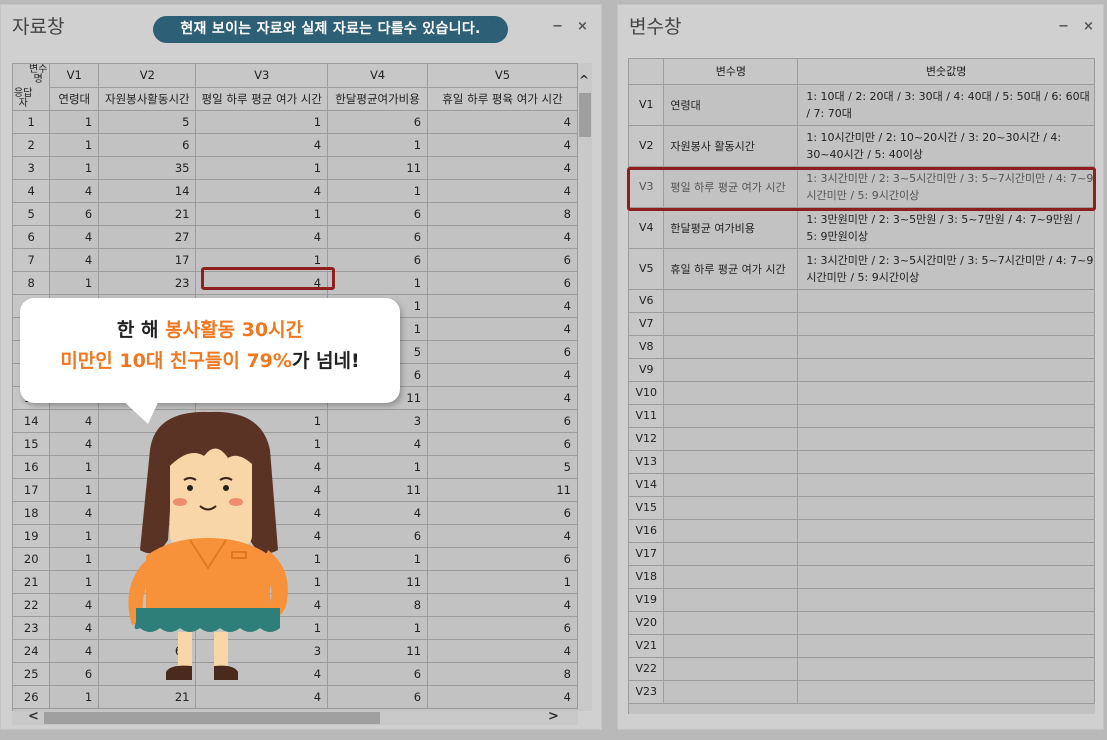 Image resolution: width=1107 pixels, height=740 pixels. What do you see at coordinates (502, 490) in the screenshot?
I see `table-cell: 11` at bounding box center [502, 490].